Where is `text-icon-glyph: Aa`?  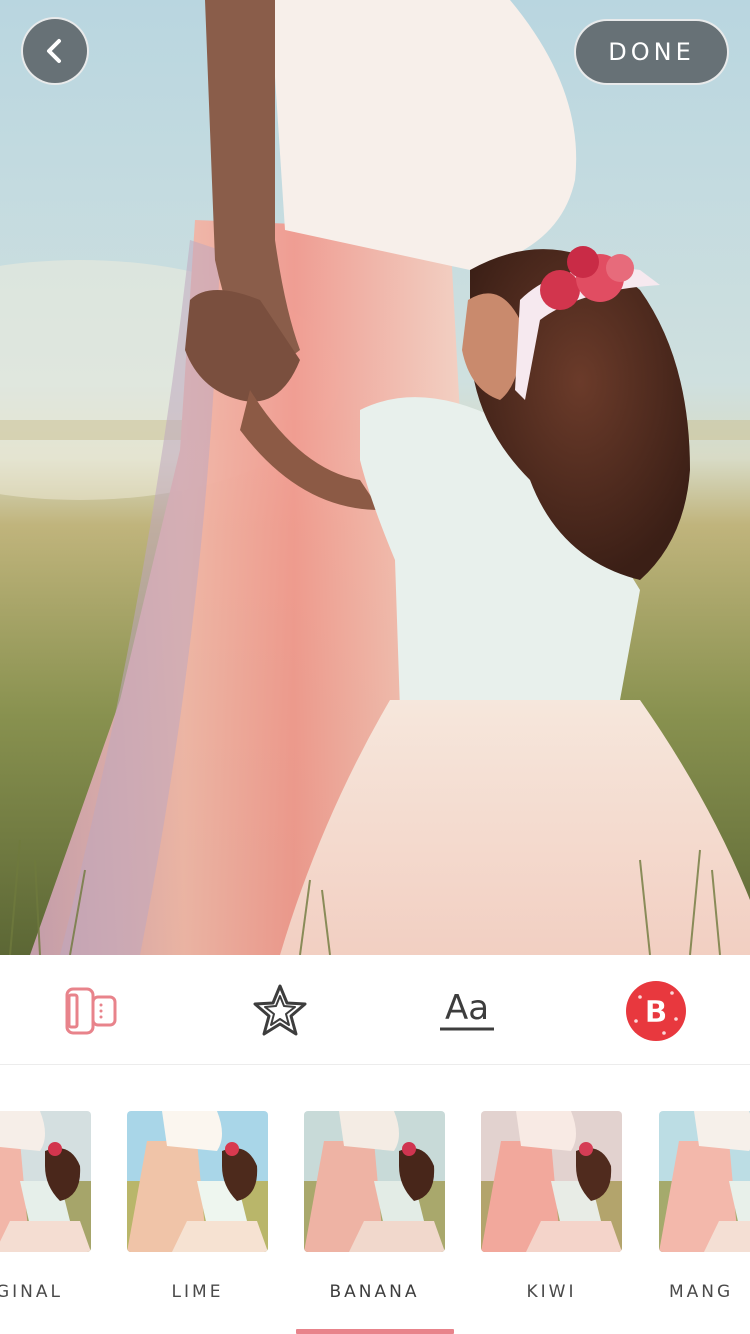
text-icon-glyph: Aa is located at coordinates (467, 1008).